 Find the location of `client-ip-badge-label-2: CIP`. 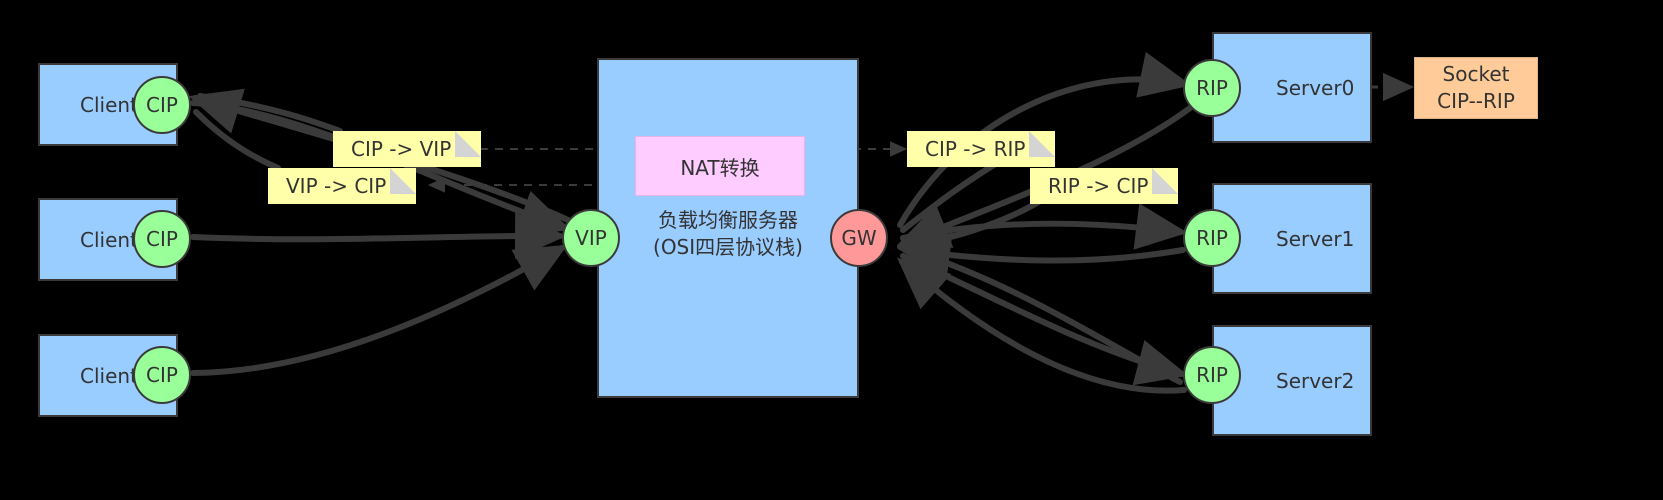

client-ip-badge-label-2: CIP is located at coordinates (162, 375).